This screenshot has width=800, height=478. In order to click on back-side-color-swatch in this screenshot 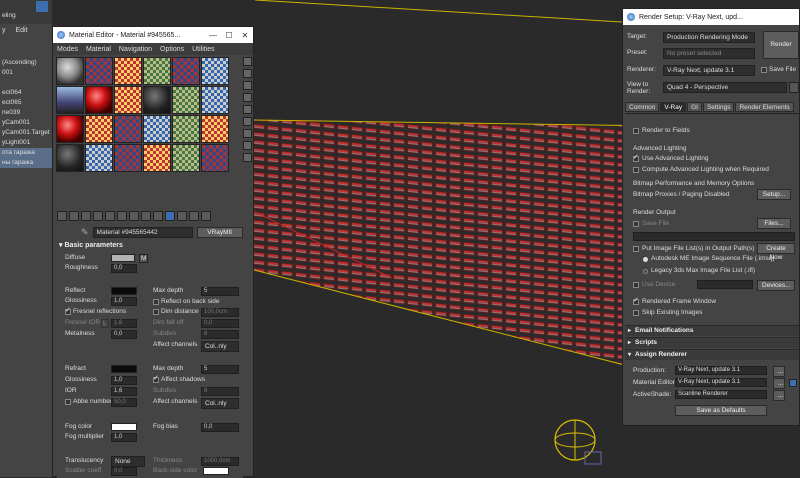, I will do `click(216, 471)`.